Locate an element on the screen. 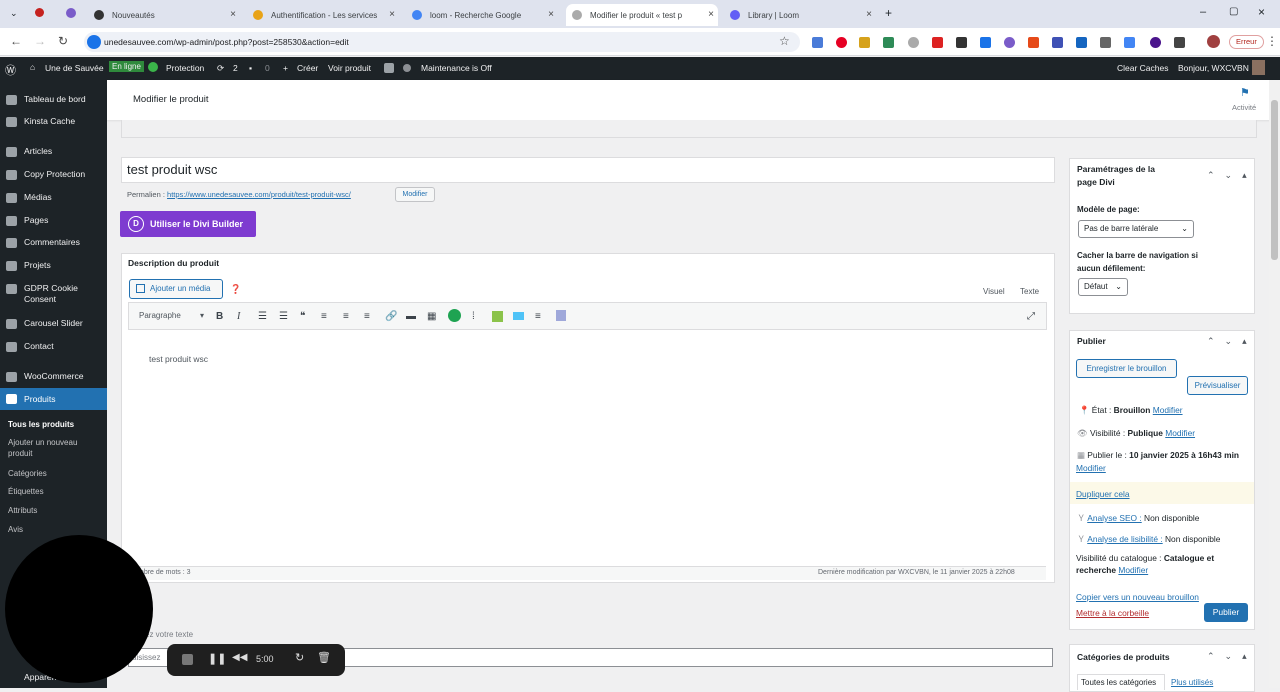 Image resolution: width=1280 pixels, height=692 pixels. tab-visual: Visuel is located at coordinates (994, 291).